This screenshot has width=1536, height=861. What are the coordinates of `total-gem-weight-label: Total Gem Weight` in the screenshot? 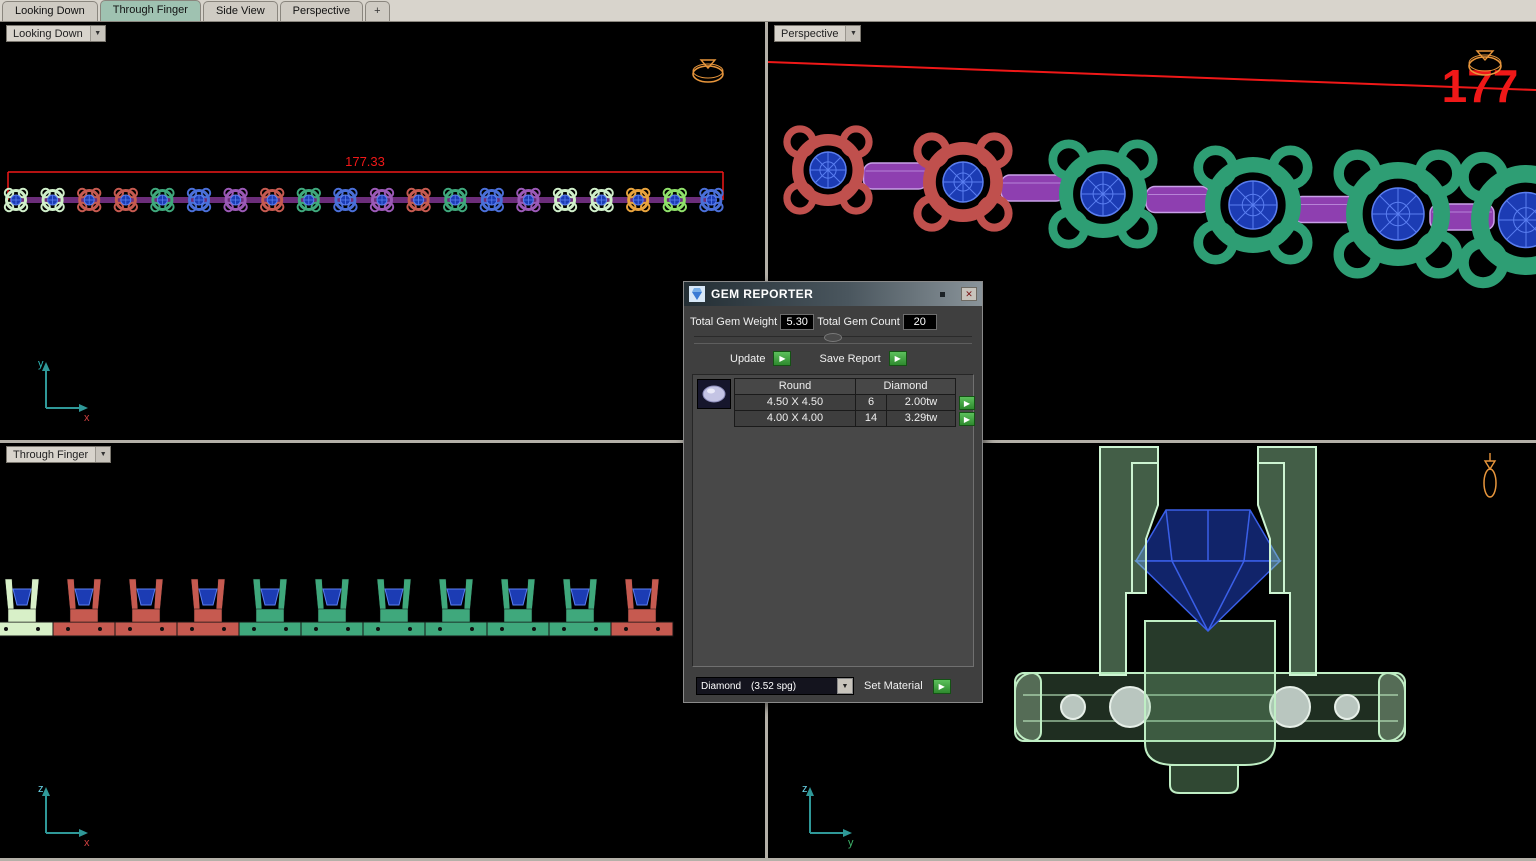 It's located at (734, 322).